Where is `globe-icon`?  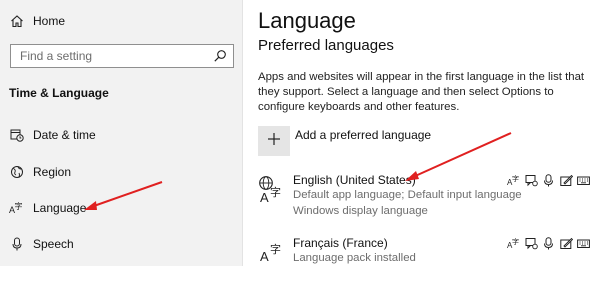
globe-icon is located at coordinates (17, 172).